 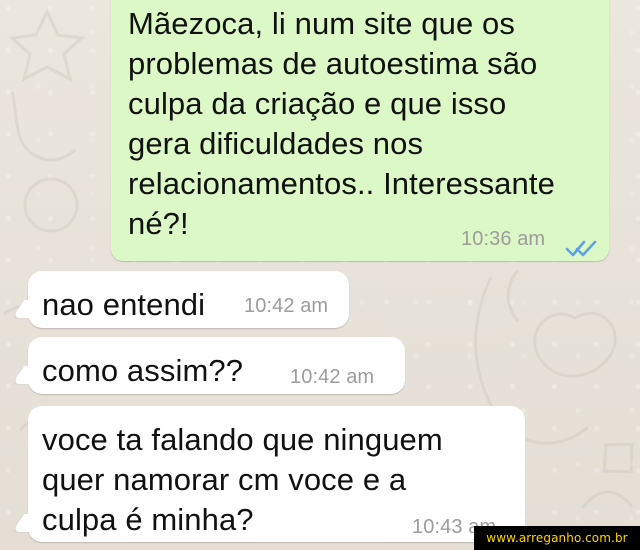 I want to click on watermark: www.arreganho.com.br, so click(x=557, y=538).